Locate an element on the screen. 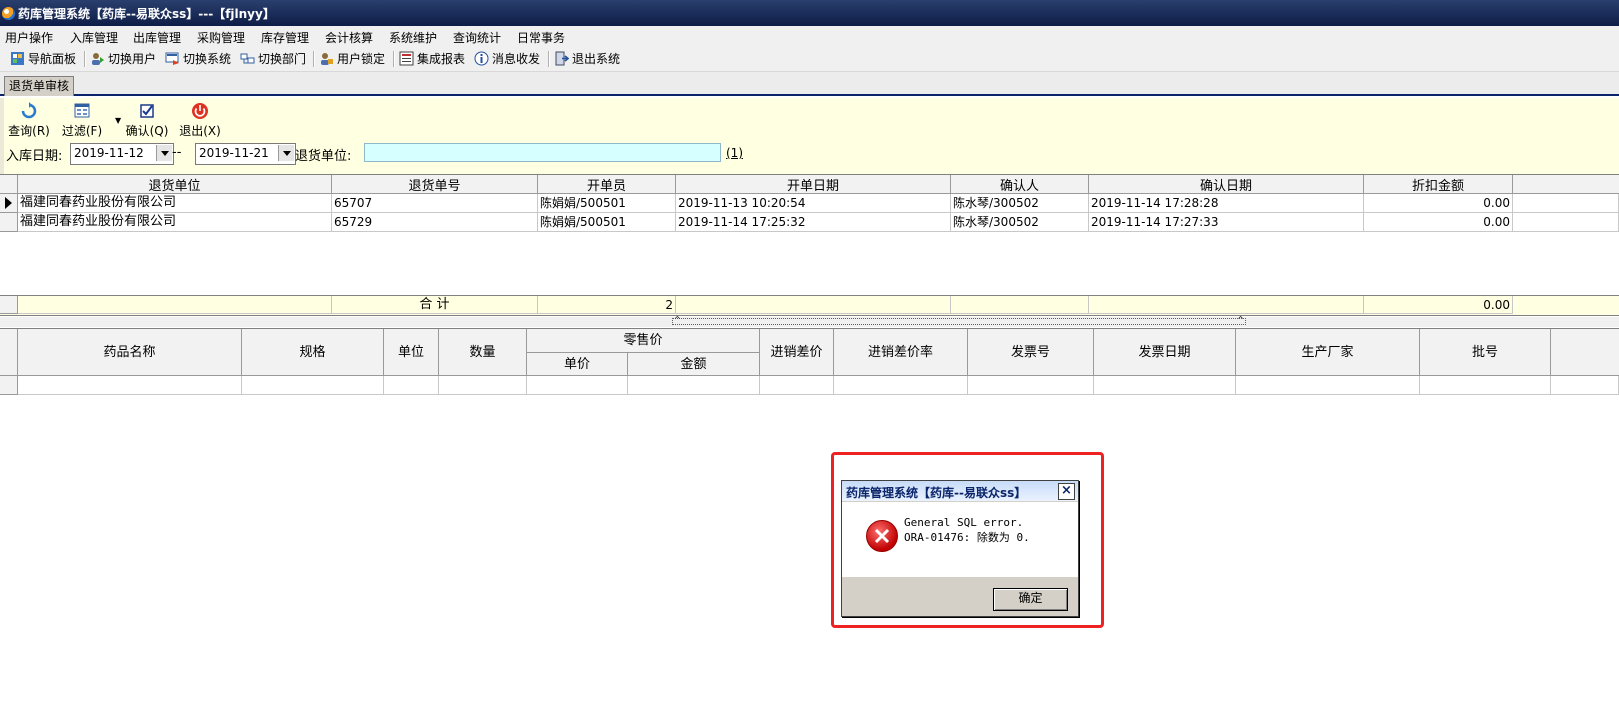 The width and height of the screenshot is (1619, 713). menu-user-ops: 用户操作 is located at coordinates (29, 37).